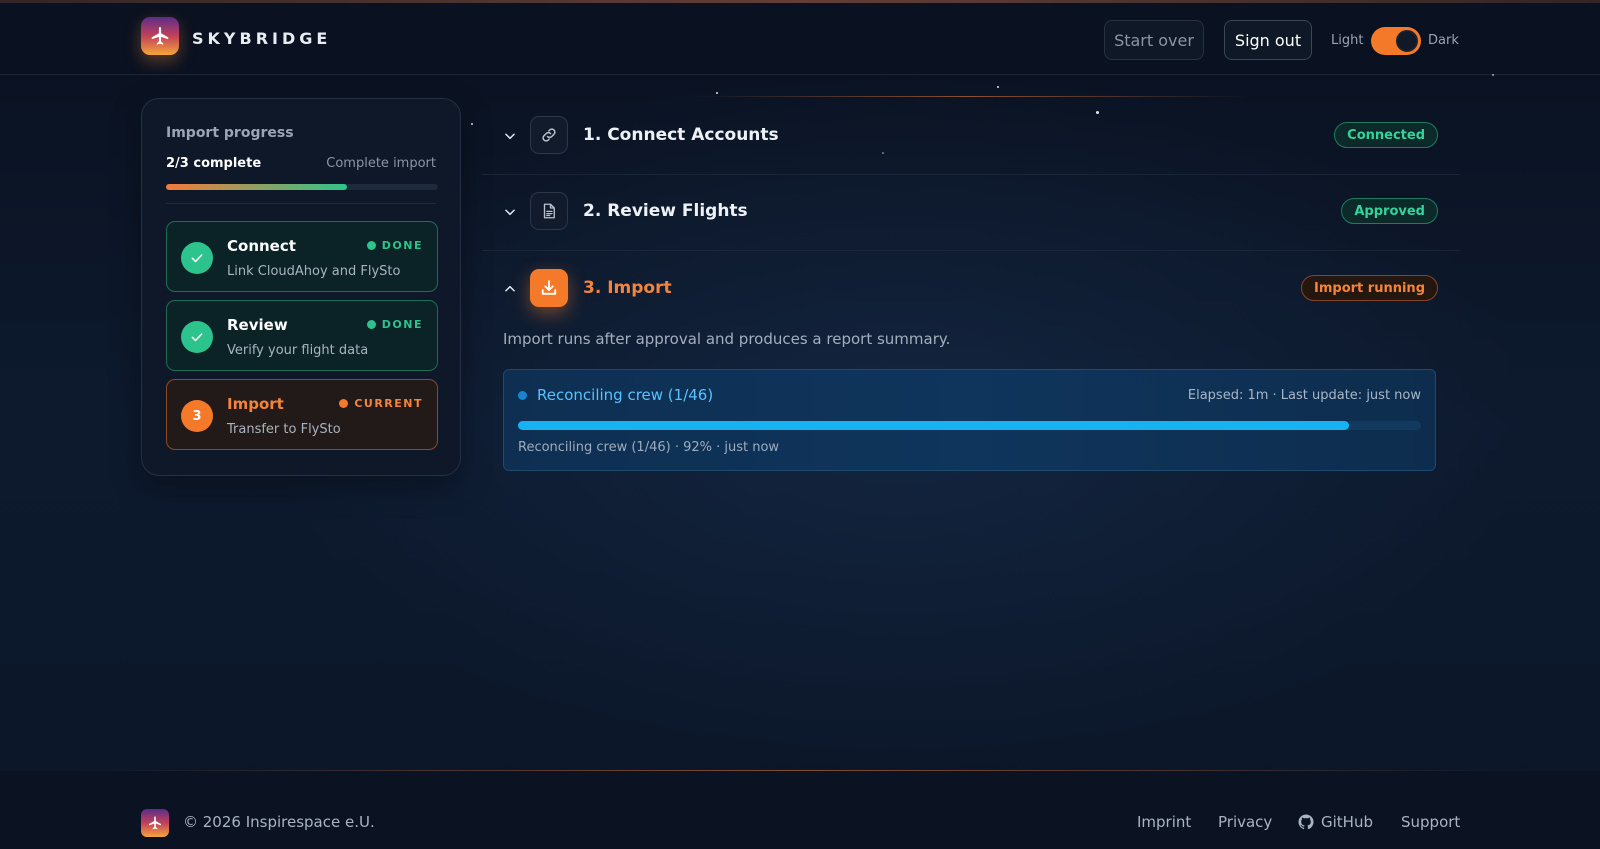  What do you see at coordinates (197, 416) in the screenshot?
I see `step-number-badge: 3` at bounding box center [197, 416].